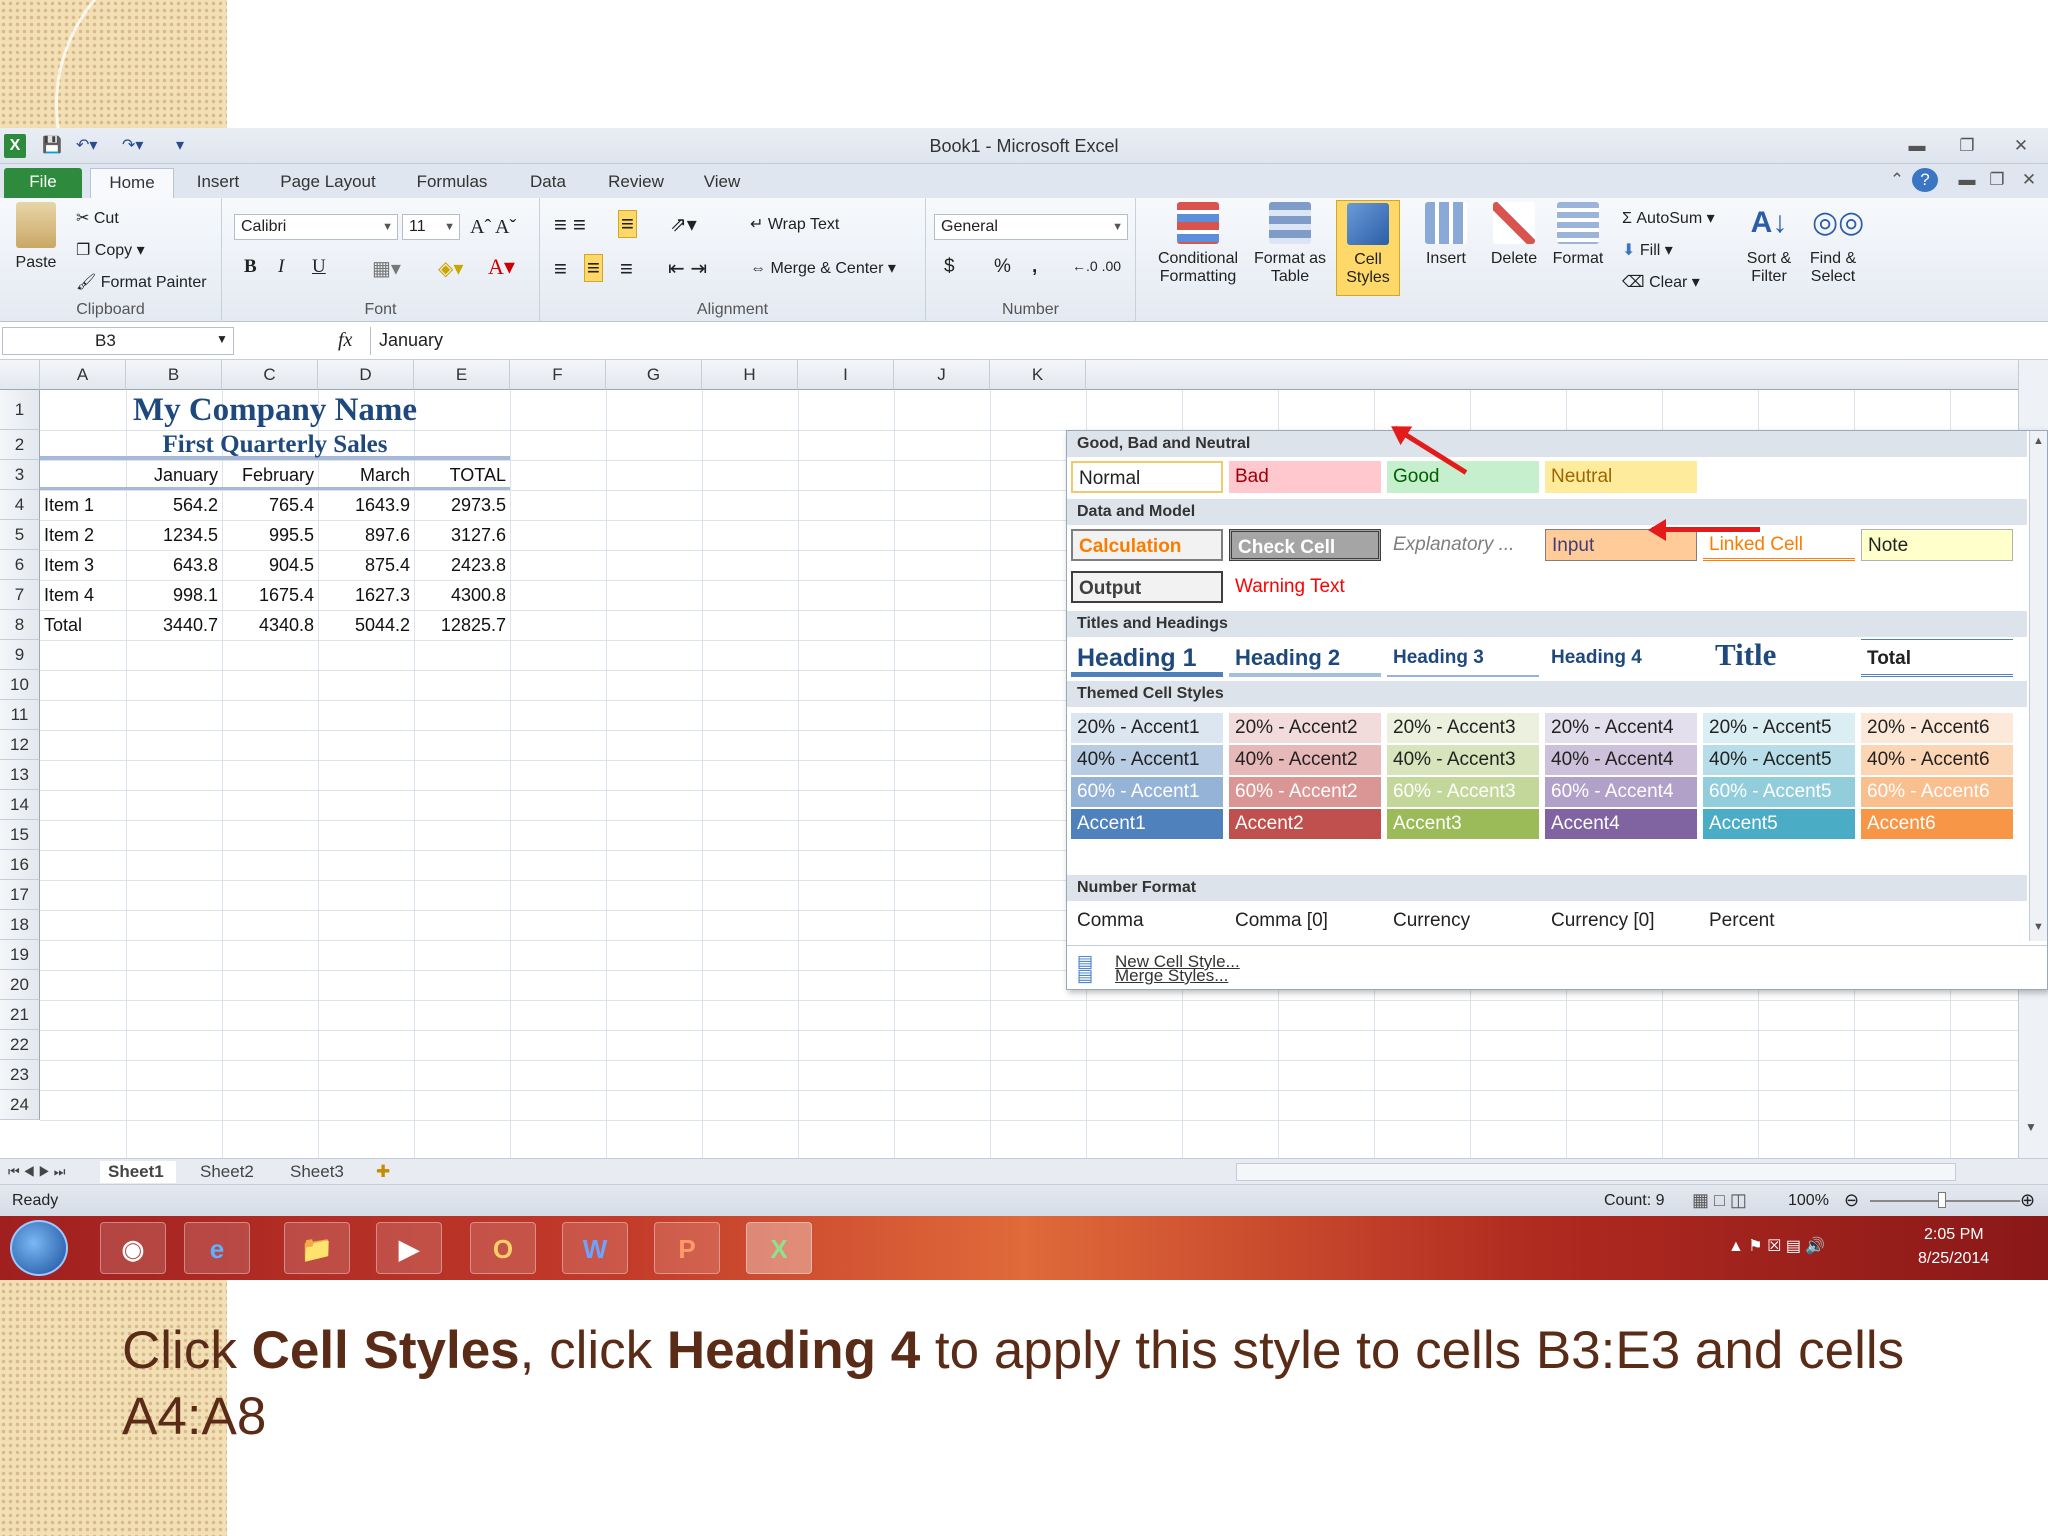 This screenshot has width=2048, height=1536. What do you see at coordinates (779, 1248) in the screenshot?
I see `excel-taskbar-icon: X` at bounding box center [779, 1248].